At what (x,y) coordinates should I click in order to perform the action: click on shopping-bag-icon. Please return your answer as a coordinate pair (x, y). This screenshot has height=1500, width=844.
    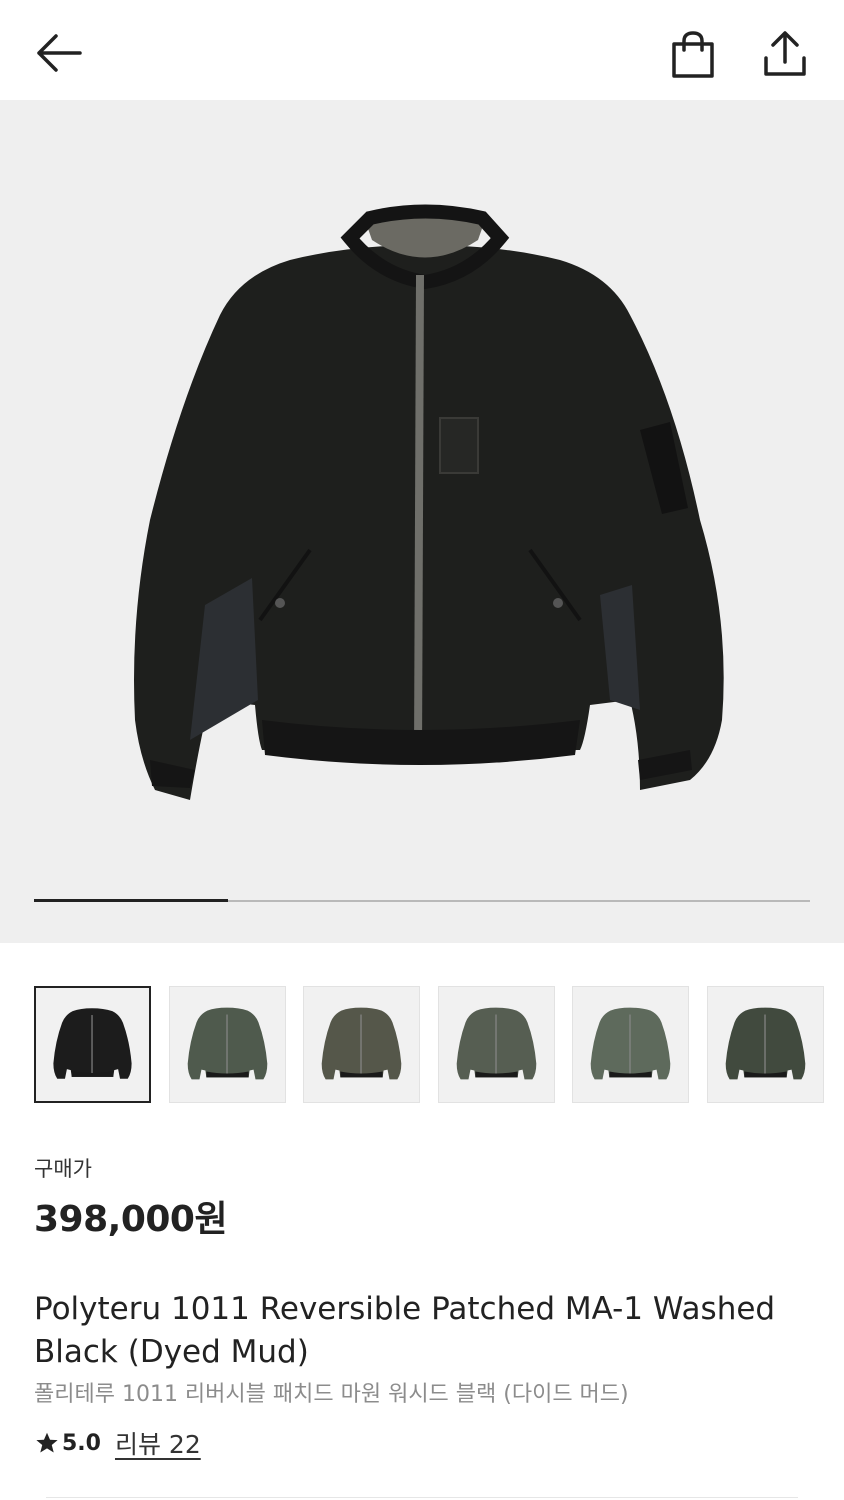
    Looking at the image, I should click on (693, 54).